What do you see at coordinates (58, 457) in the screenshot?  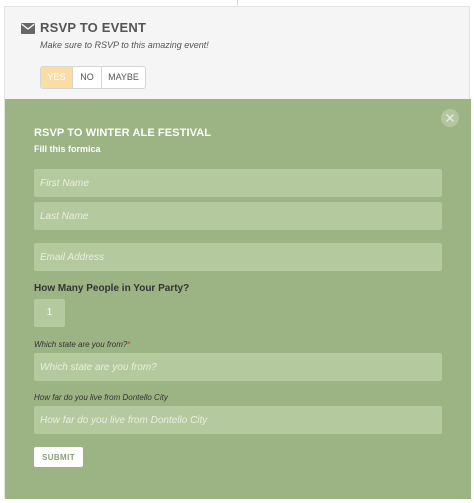 I see `submit-button: SUBMIT` at bounding box center [58, 457].